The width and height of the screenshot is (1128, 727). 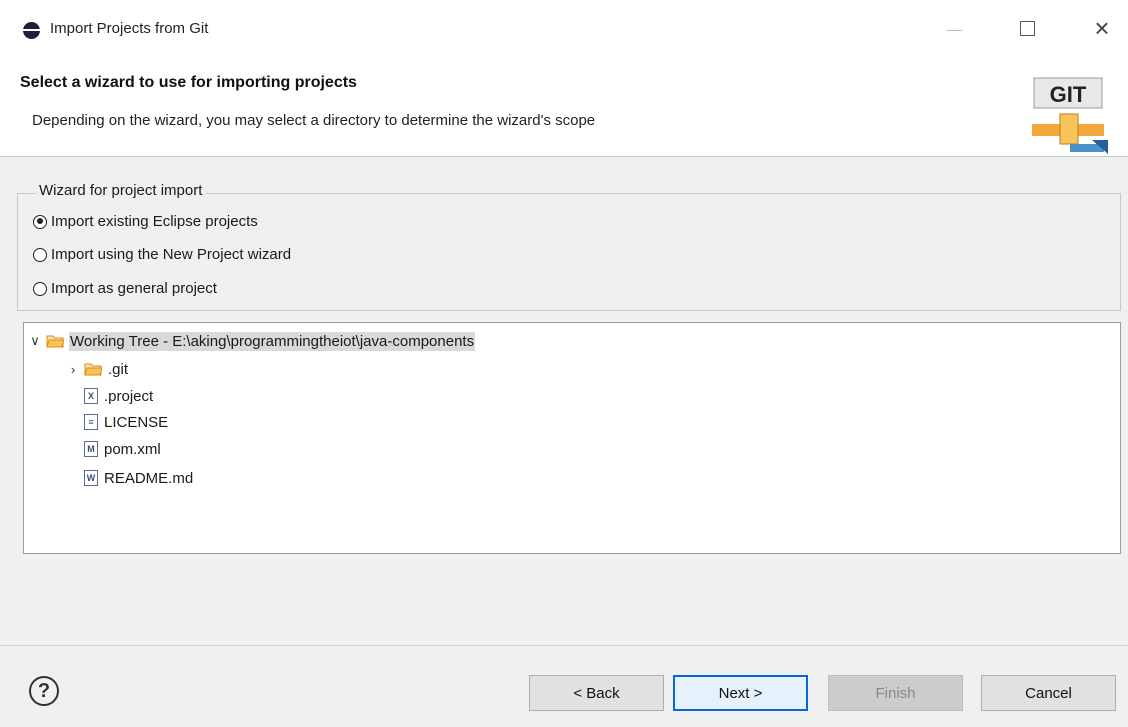 I want to click on git-logo-icon: GIT, so click(x=1070, y=115).